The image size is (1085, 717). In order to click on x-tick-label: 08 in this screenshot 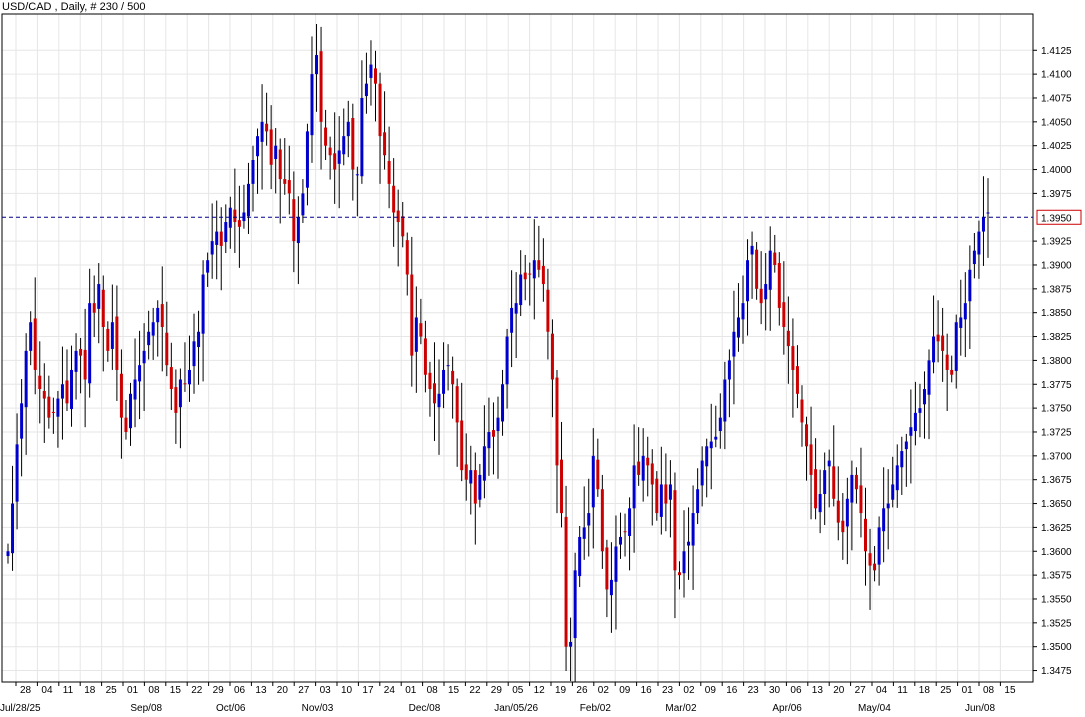, I will do `click(989, 690)`.